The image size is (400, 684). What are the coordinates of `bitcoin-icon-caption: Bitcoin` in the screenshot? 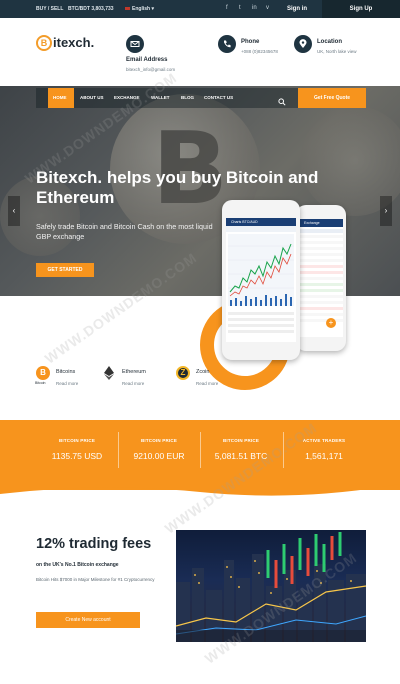 It's located at (40, 383).